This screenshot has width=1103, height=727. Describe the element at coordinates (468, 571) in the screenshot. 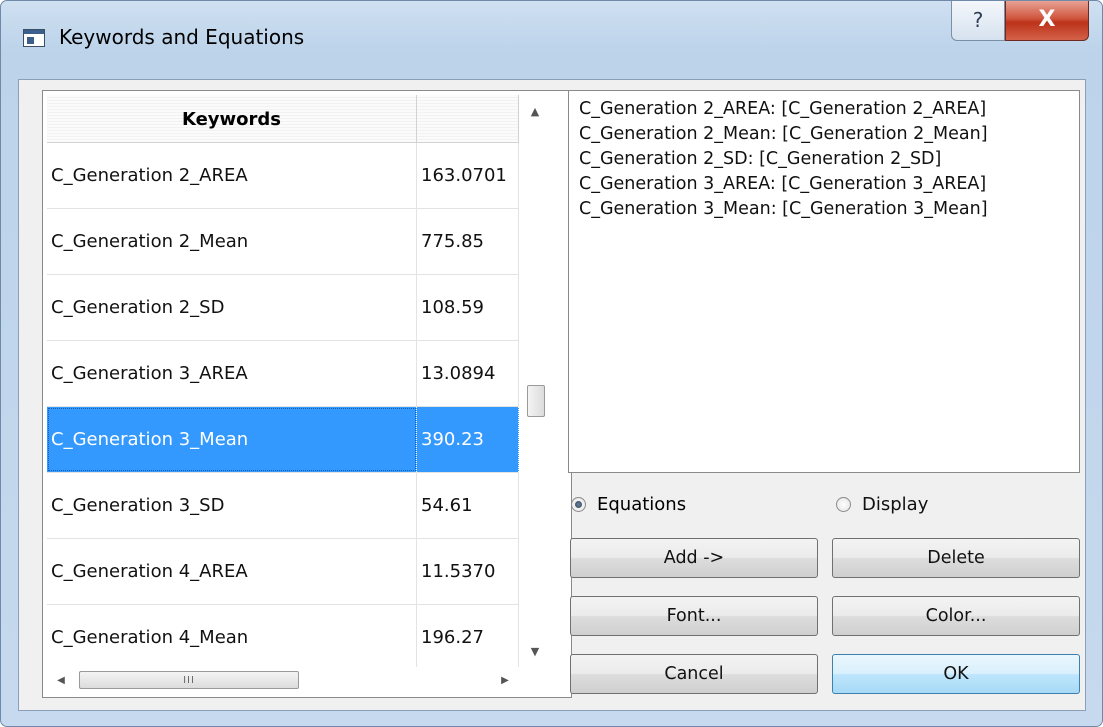

I see `value-cell: 11.5370` at that location.